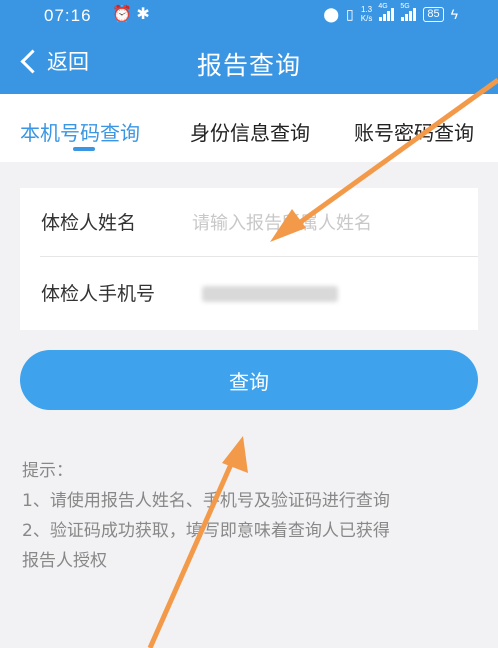 The image size is (498, 648). Describe the element at coordinates (206, 501) in the screenshot. I see `tips-line-1: 1、请使用报告人姓名、手机号及验证码进行查询` at that location.